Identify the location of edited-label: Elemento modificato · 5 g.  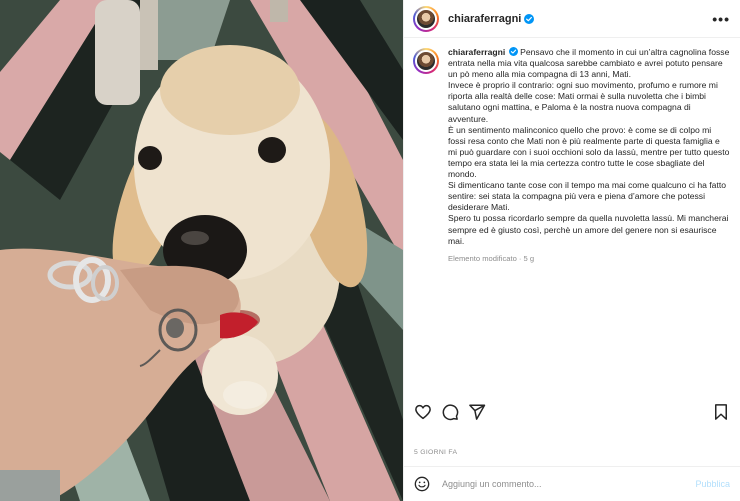
(491, 258).